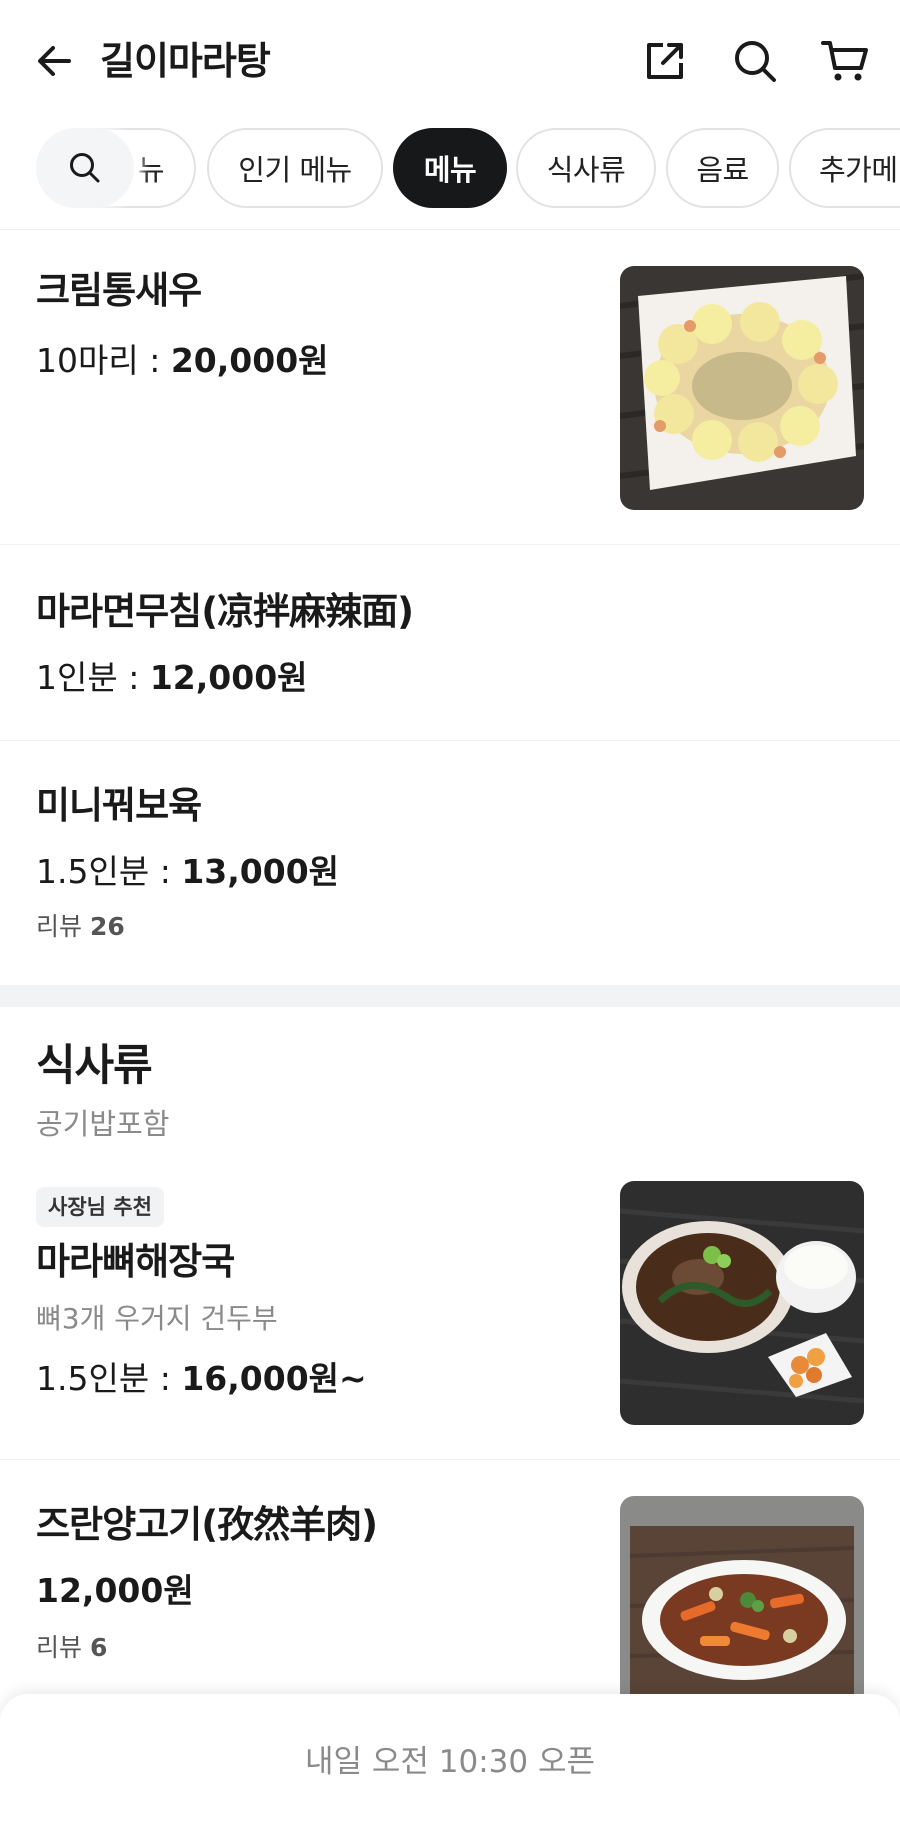 This screenshot has height=1841, width=900. I want to click on tab-extras: 추가메, so click(844, 168).